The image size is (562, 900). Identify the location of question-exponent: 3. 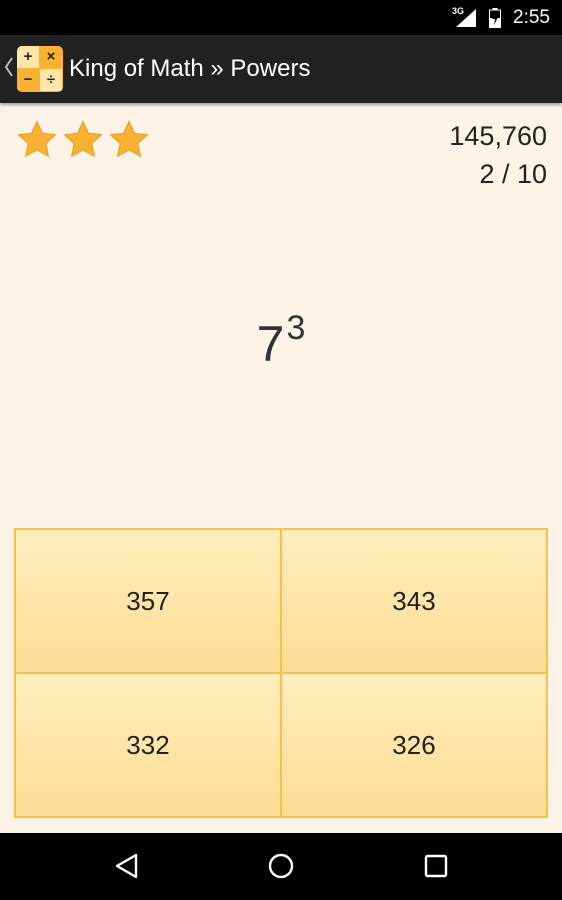
(296, 328).